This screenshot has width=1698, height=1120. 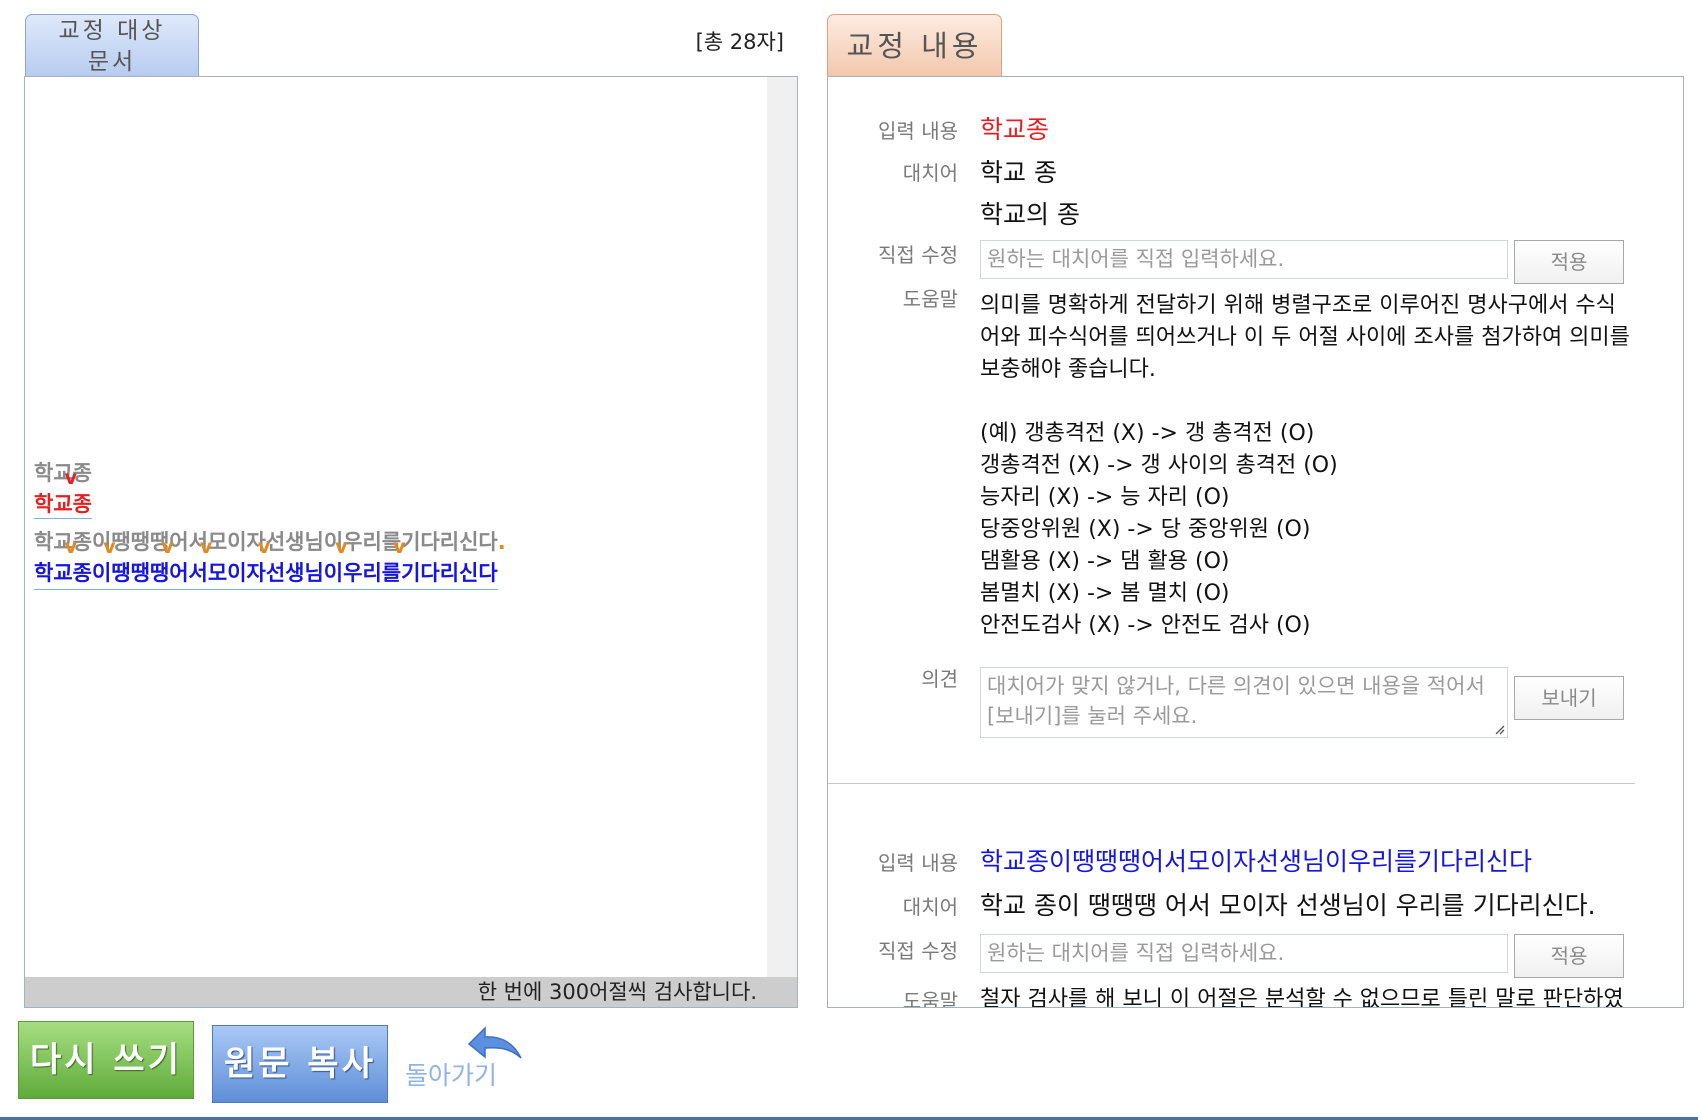 I want to click on help-example: (예) 갱총격전 (X) -> 갱 총격전 (O), so click(x=1147, y=433).